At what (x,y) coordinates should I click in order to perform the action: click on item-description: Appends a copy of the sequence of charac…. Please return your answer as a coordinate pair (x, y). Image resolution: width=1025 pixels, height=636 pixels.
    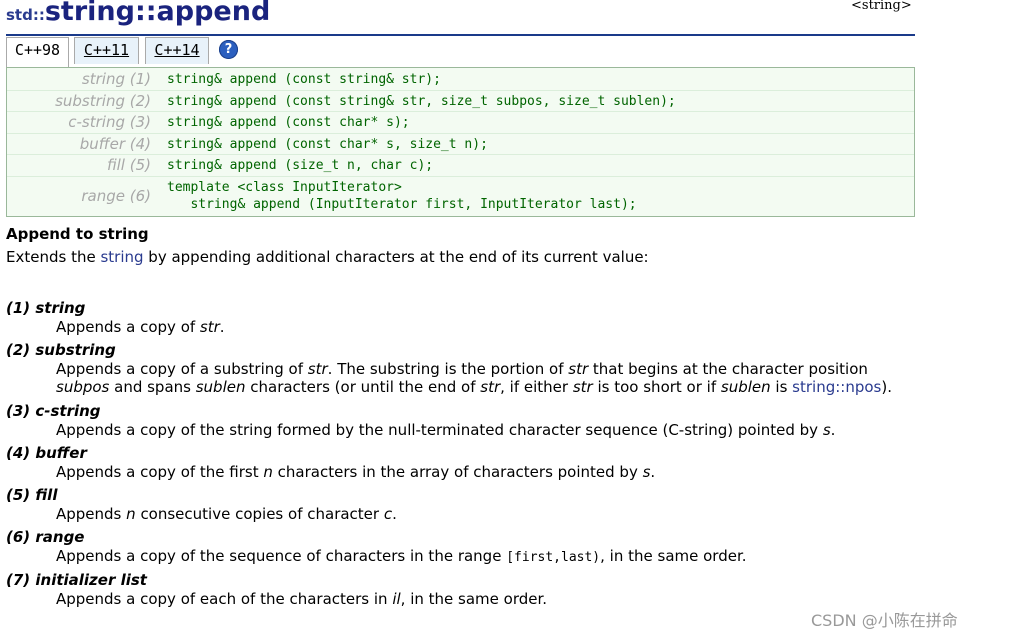
    Looking at the image, I should click on (401, 556).